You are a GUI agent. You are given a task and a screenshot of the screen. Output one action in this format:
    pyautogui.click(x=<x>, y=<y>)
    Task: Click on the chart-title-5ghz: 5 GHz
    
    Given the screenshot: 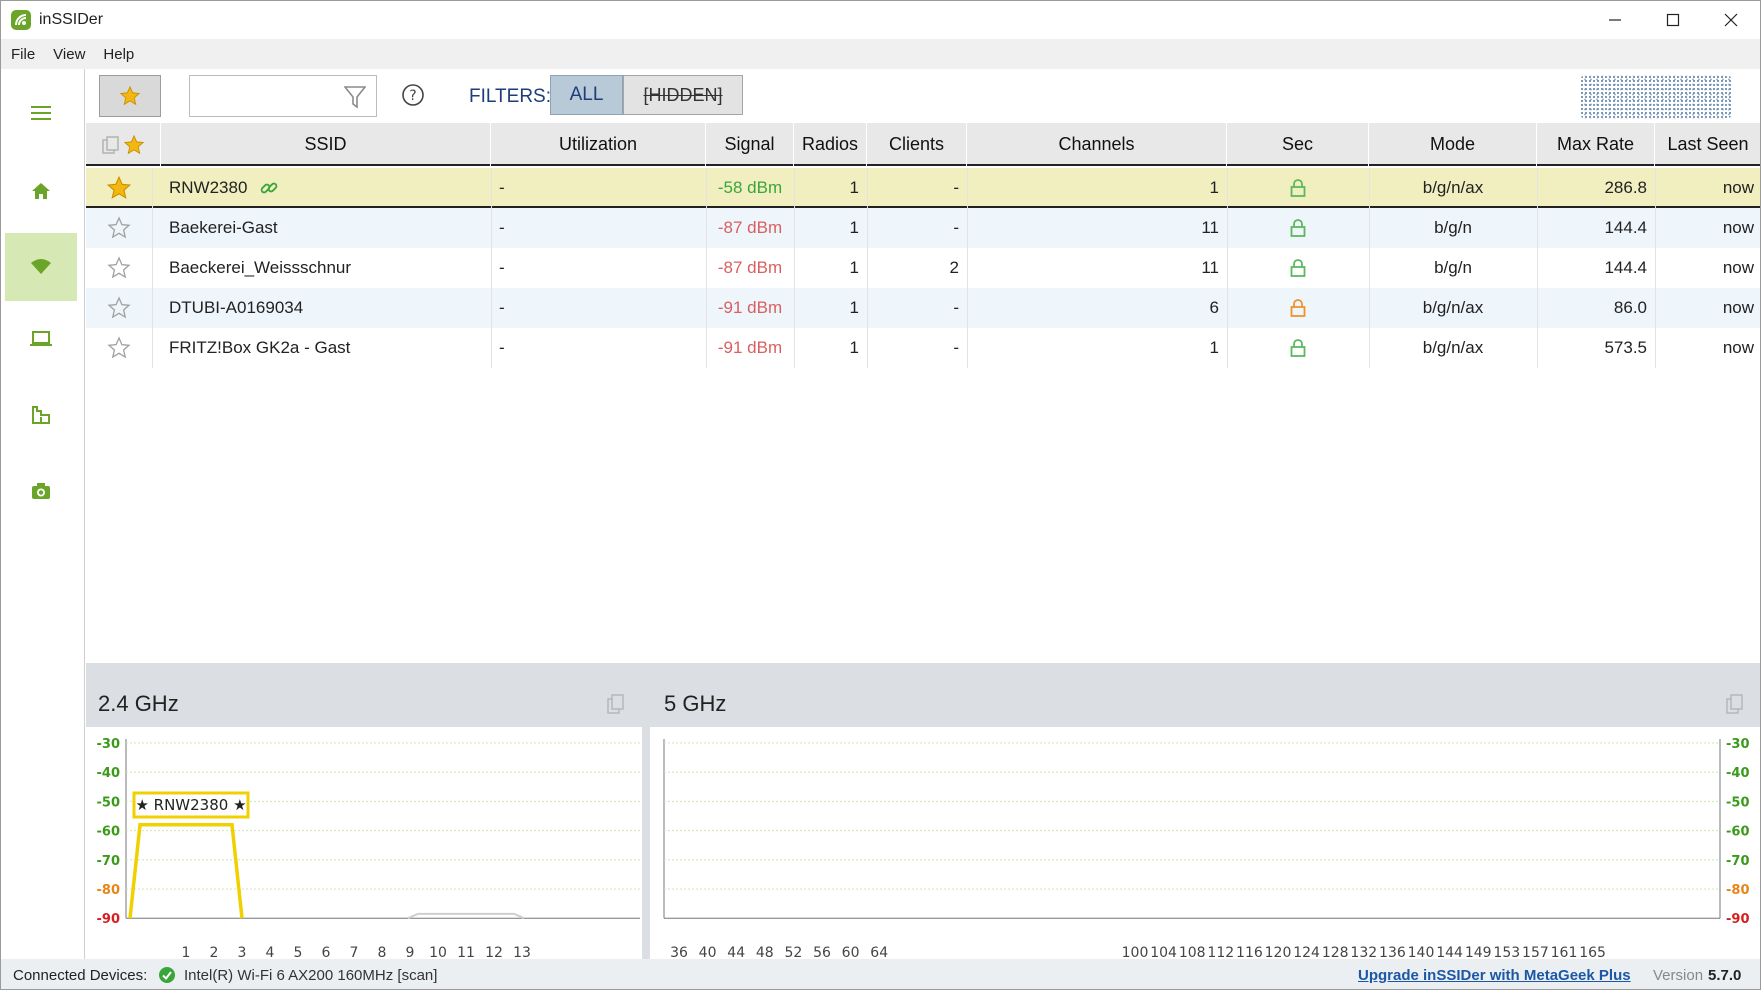 What is the action you would take?
    pyautogui.click(x=695, y=703)
    